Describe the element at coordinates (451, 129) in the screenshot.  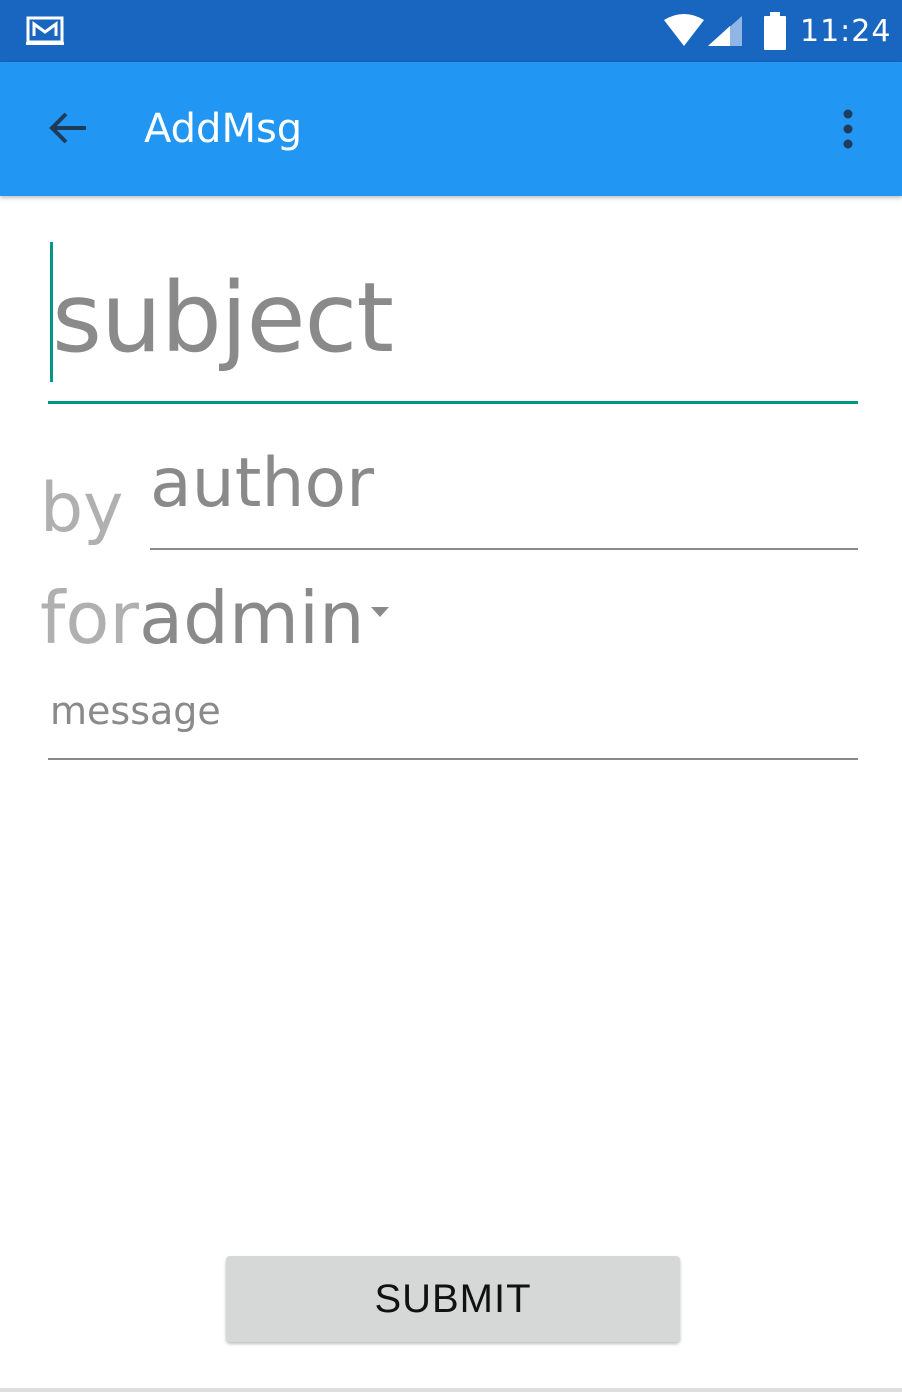
I see `app-toolbar: AddMsg` at that location.